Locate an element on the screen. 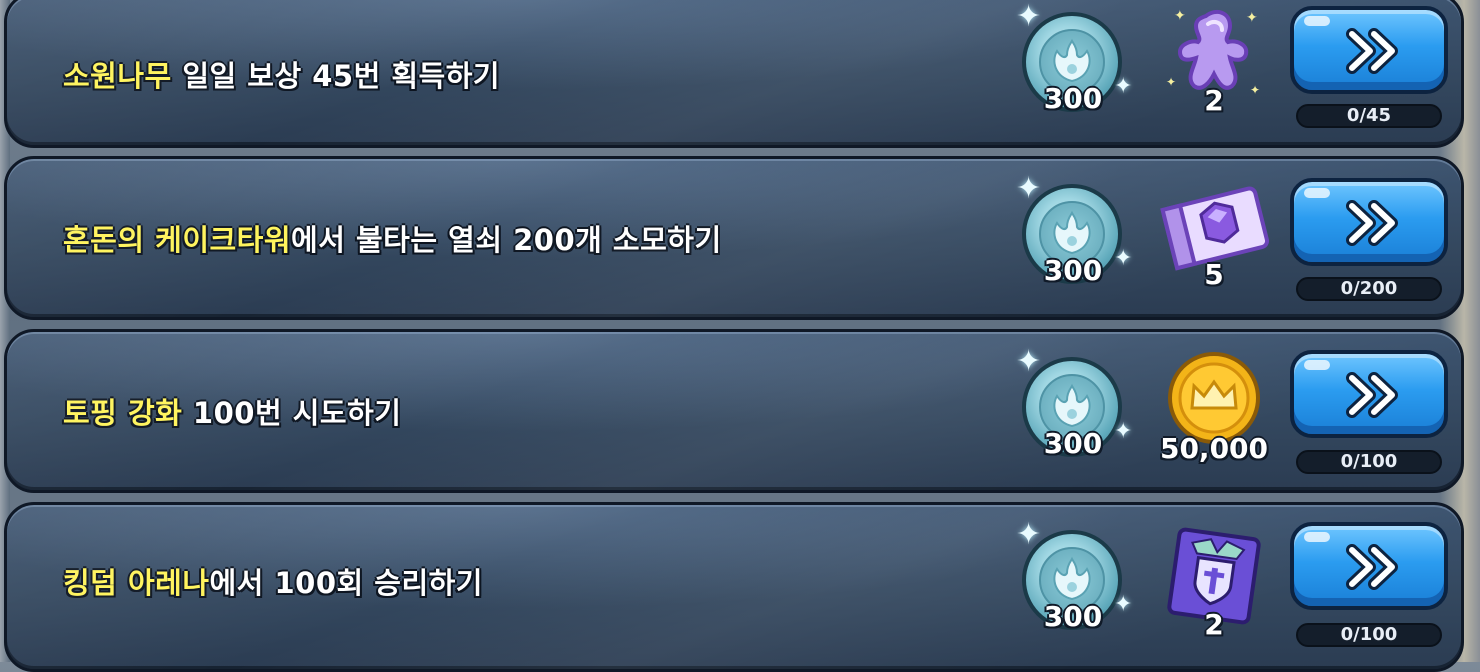  item-reward: 5 is located at coordinates (1214, 235).